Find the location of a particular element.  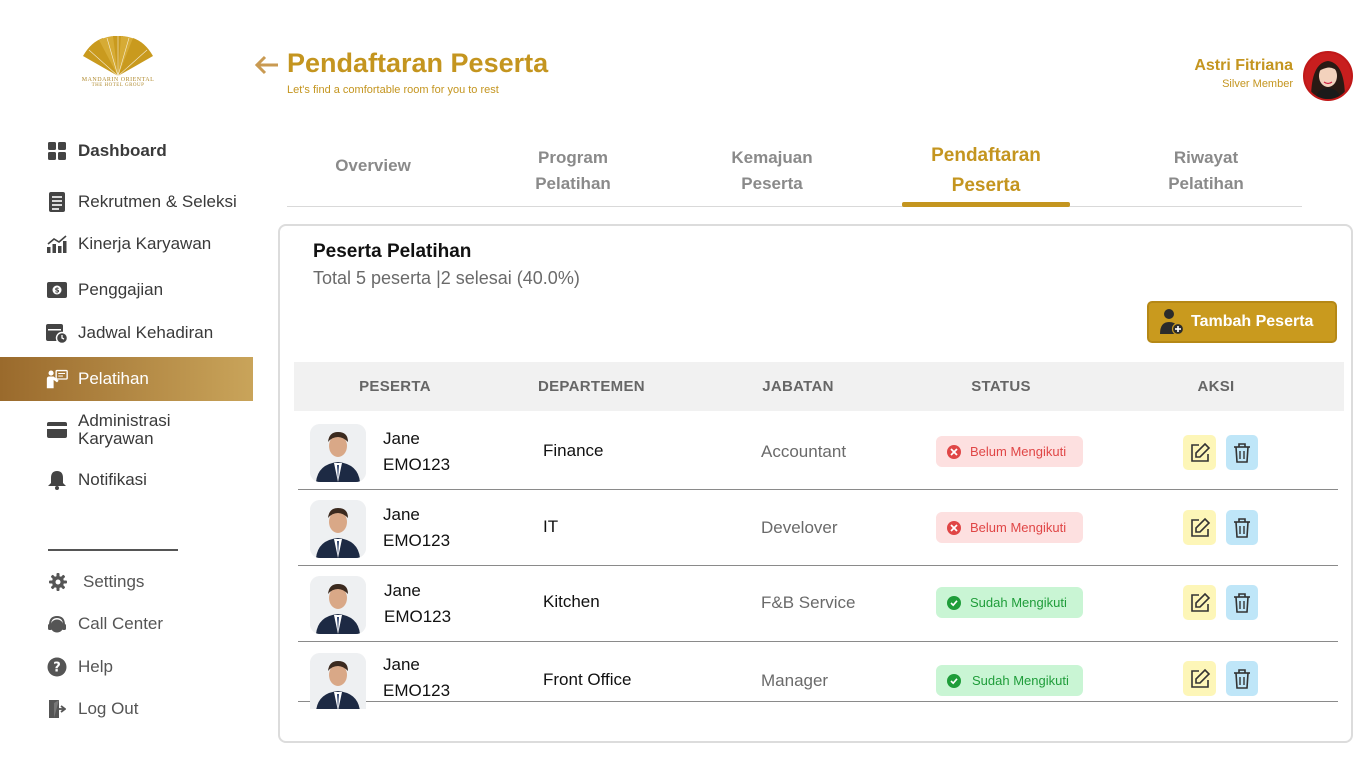

sidebar-item-notifikasi: Notifikasi is located at coordinates (126, 480).